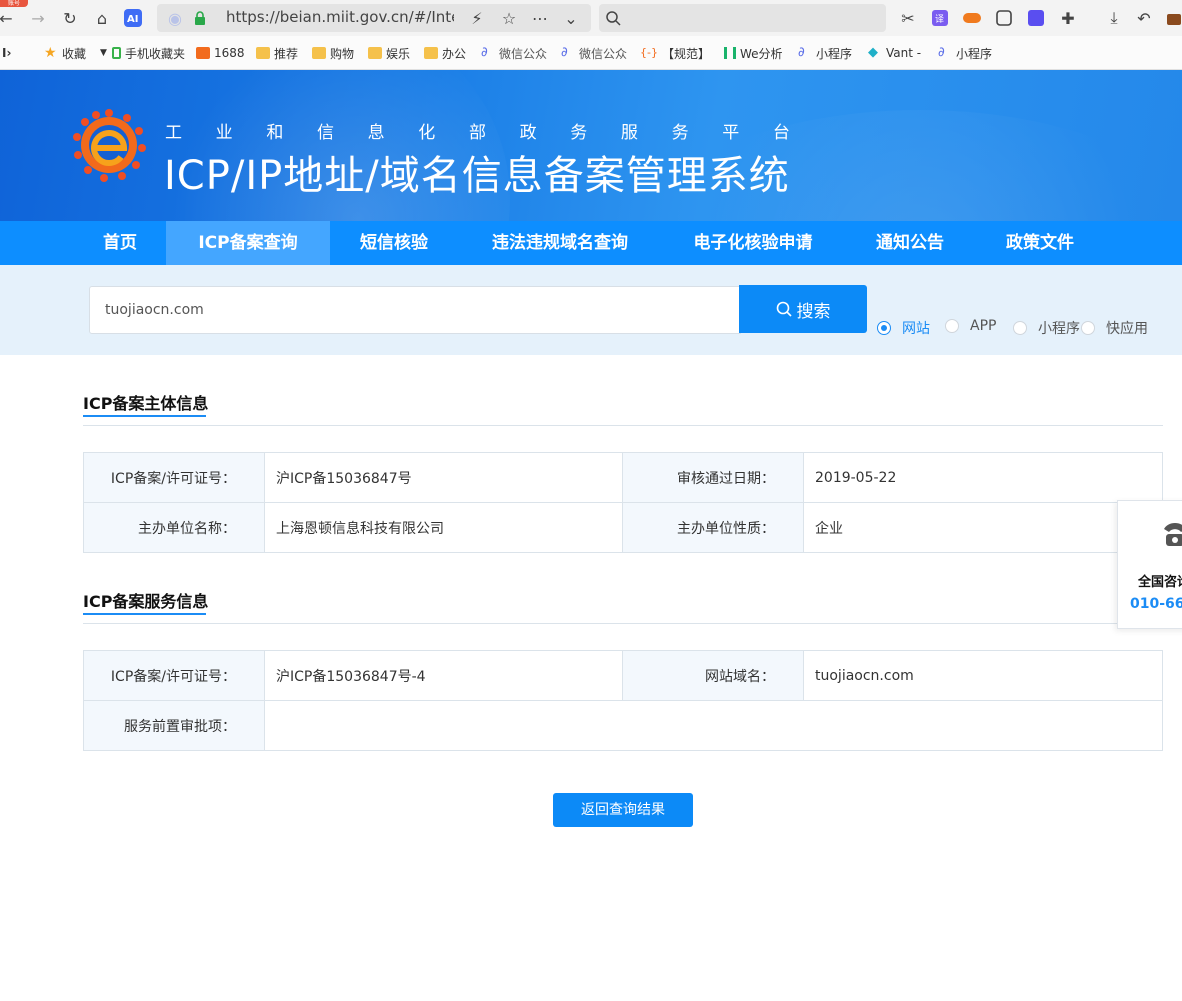  I want to click on table-row: 主办单位名称： 上海恩顿信息科技有限公司 主办单位性质： 企业, so click(623, 527).